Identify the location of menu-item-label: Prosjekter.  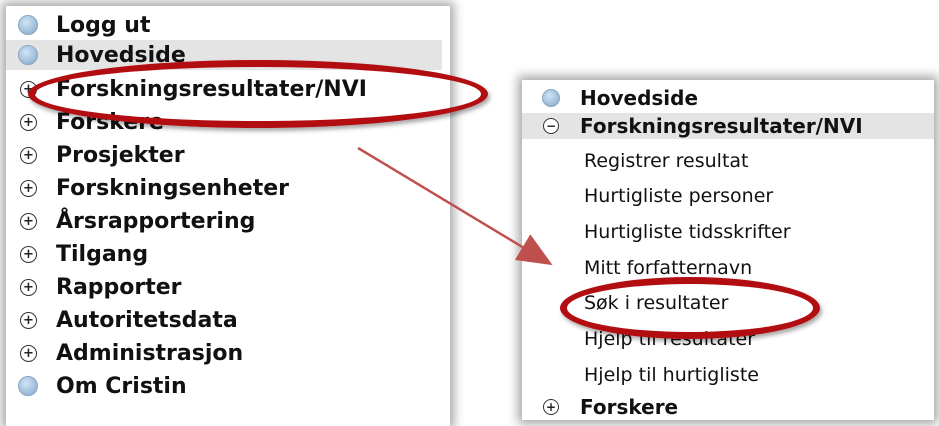
(120, 155).